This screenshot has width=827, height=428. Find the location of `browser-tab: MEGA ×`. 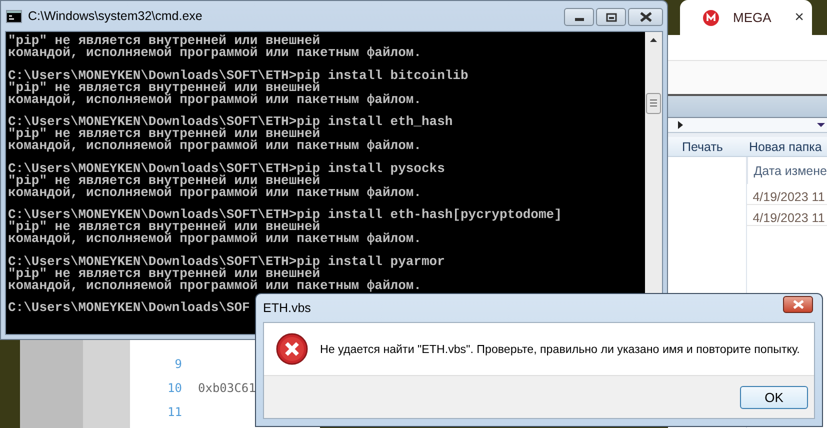

browser-tab: MEGA × is located at coordinates (746, 17).